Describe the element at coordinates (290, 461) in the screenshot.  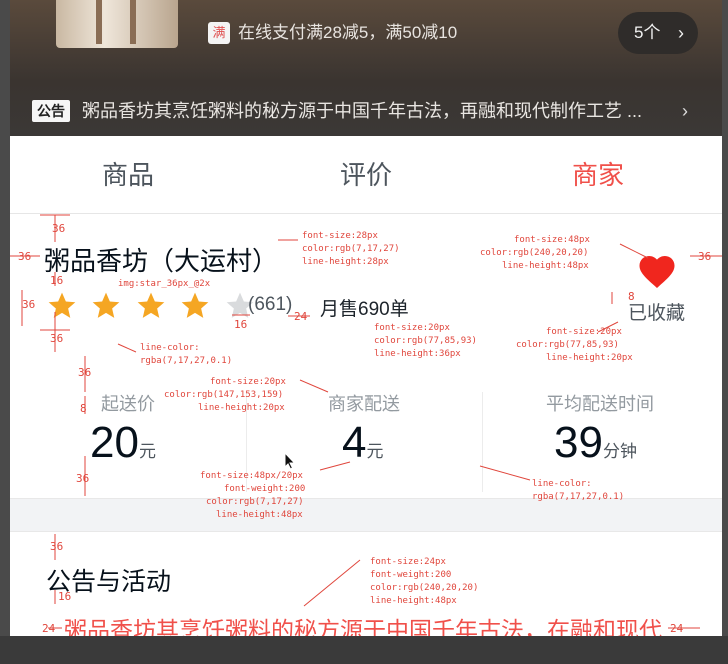
I see `mouse-cursor-icon` at that location.